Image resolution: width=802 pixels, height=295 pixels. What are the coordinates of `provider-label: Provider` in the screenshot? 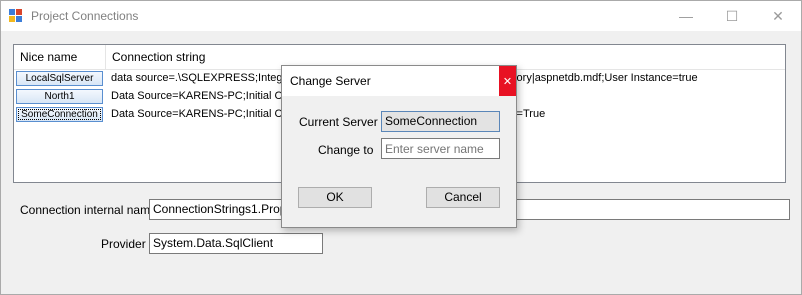 It's located at (123, 244).